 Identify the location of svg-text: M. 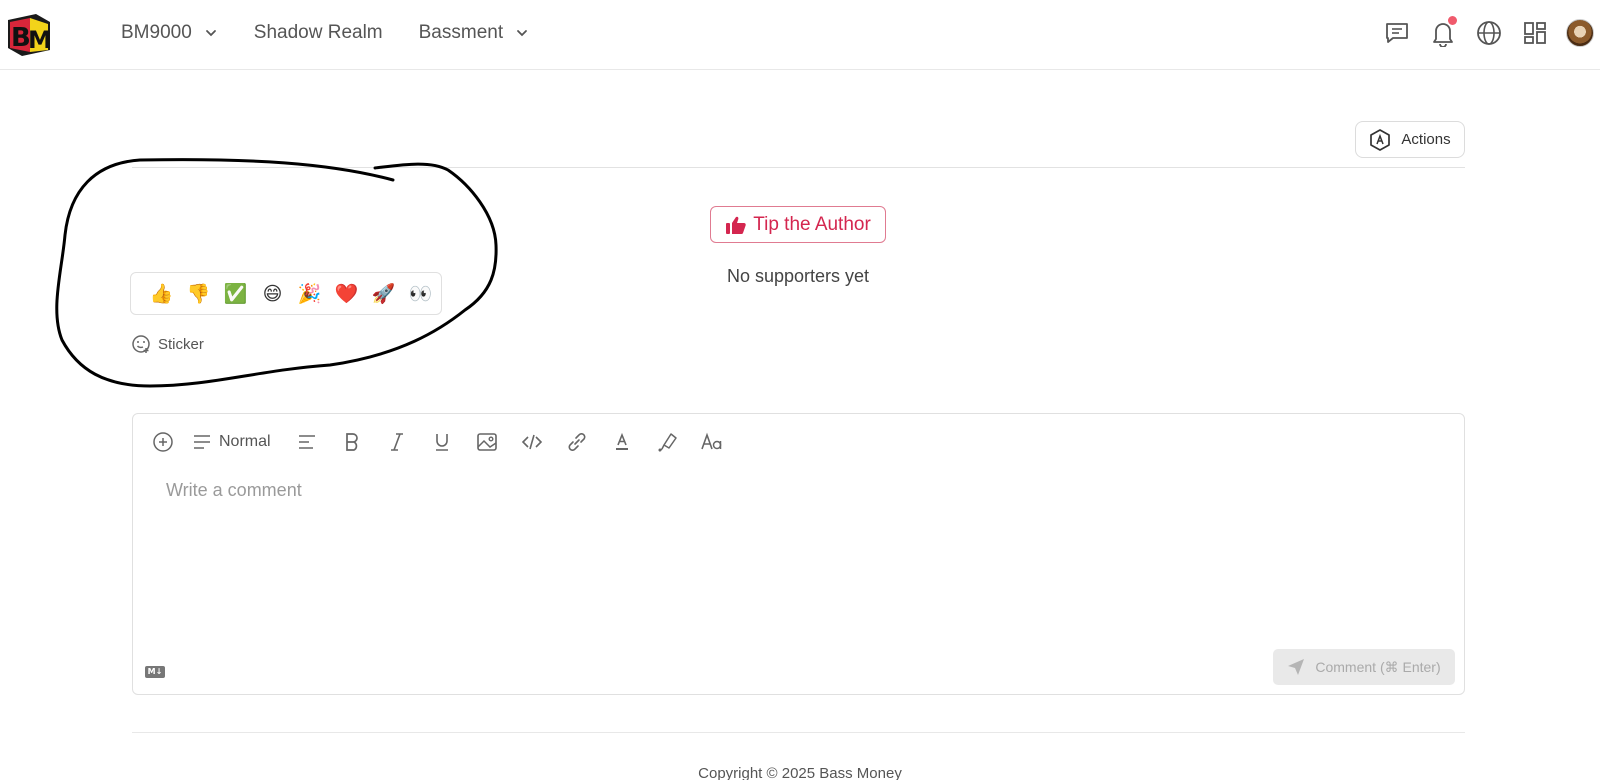
(40, 40).